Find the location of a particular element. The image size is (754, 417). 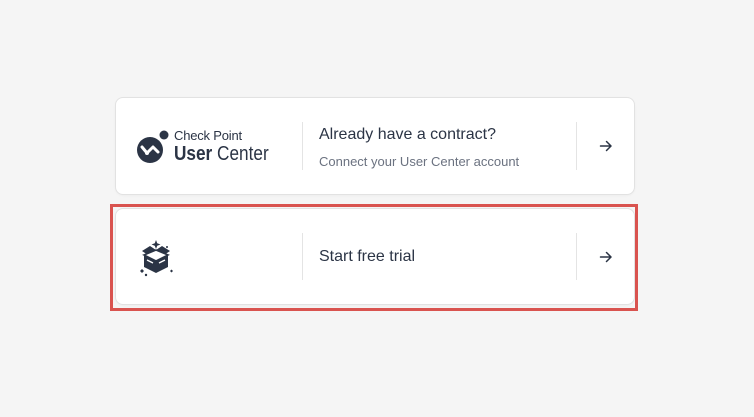

check-point-user-center-logo: Check Point User Center is located at coordinates (206, 148).